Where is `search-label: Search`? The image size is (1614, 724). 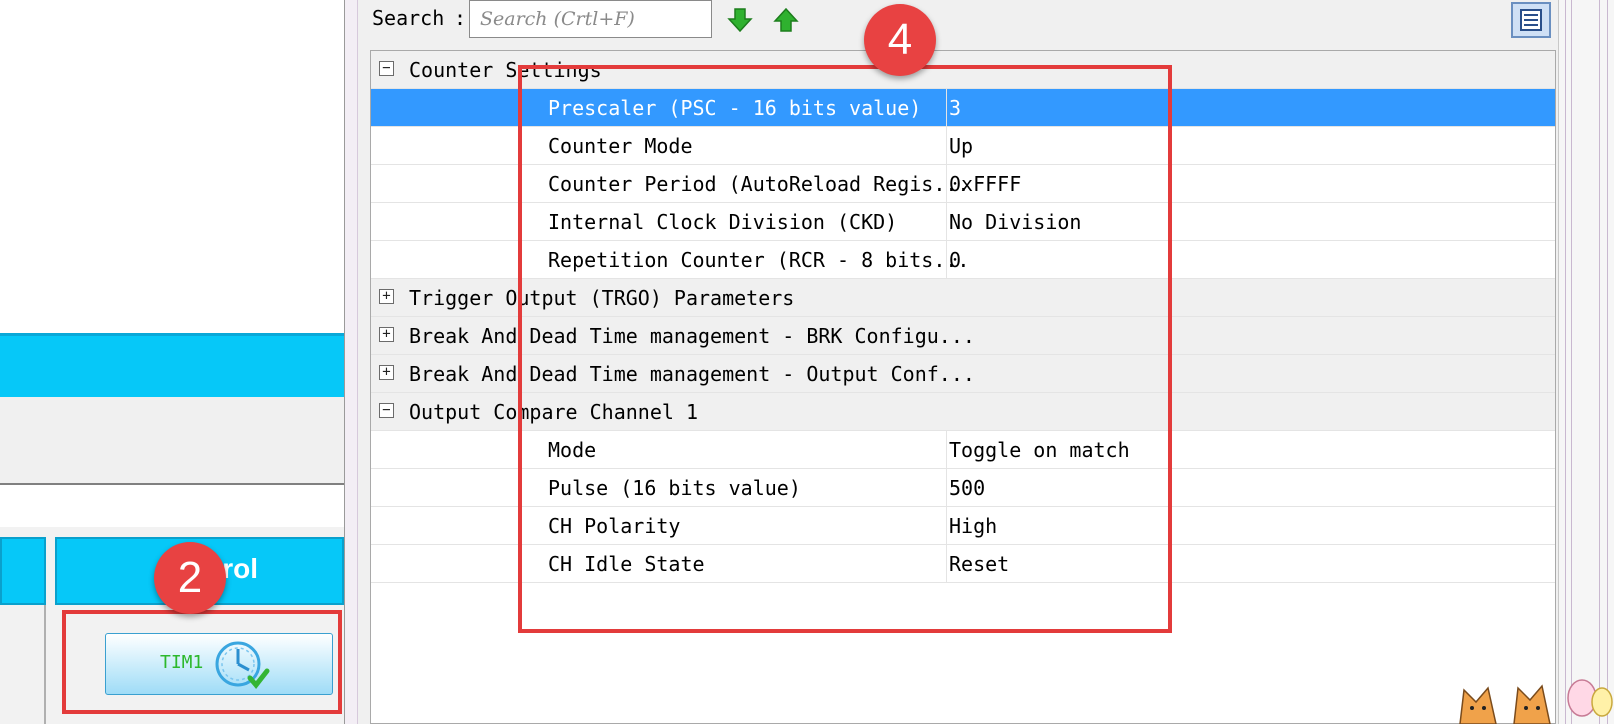 search-label: Search is located at coordinates (408, 18).